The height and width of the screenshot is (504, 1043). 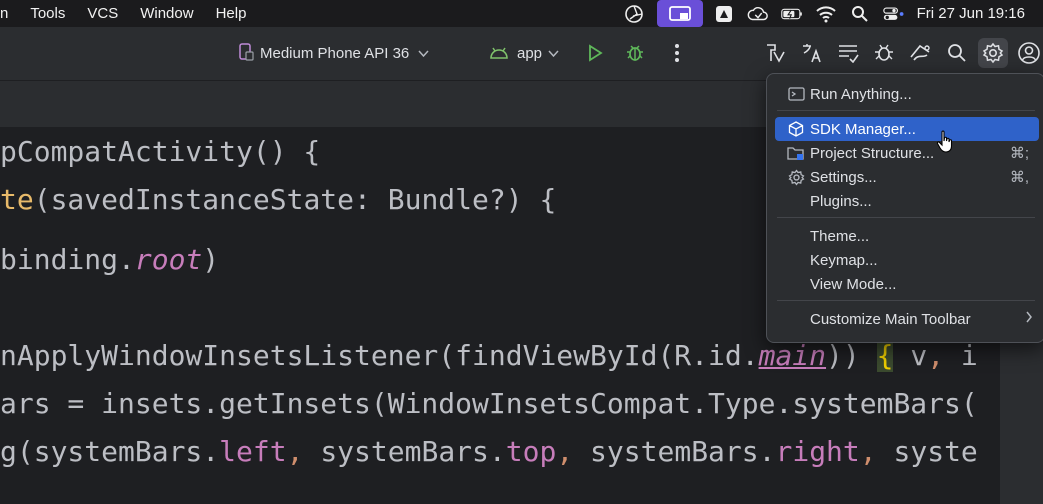 What do you see at coordinates (893, 14) in the screenshot?
I see `control-center-icon` at bounding box center [893, 14].